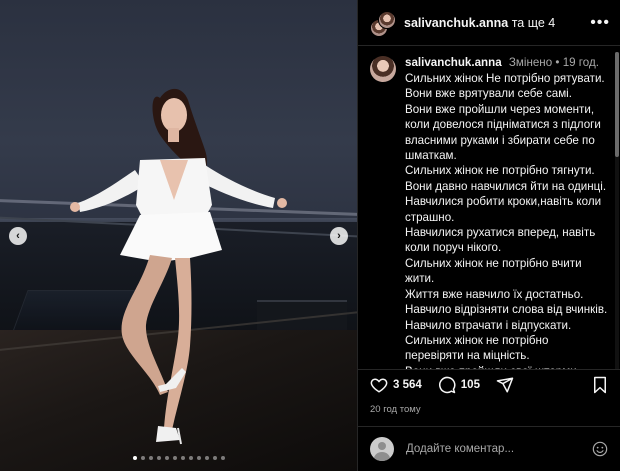 Image resolution: width=620 pixels, height=471 pixels. What do you see at coordinates (617, 211) in the screenshot?
I see `caption-scrollbar` at bounding box center [617, 211].